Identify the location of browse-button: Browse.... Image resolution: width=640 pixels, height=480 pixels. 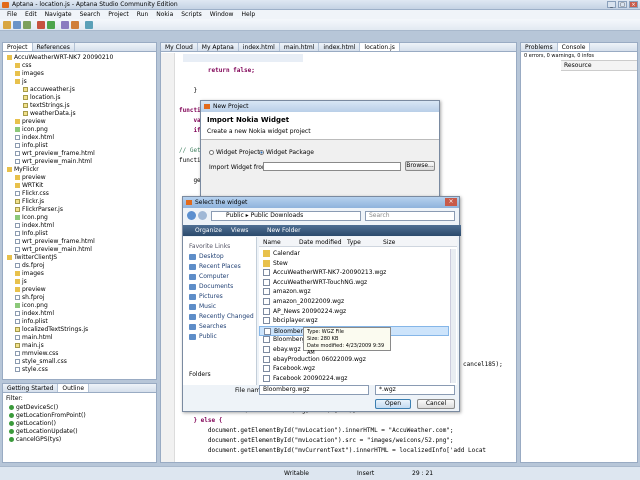
(420, 166).